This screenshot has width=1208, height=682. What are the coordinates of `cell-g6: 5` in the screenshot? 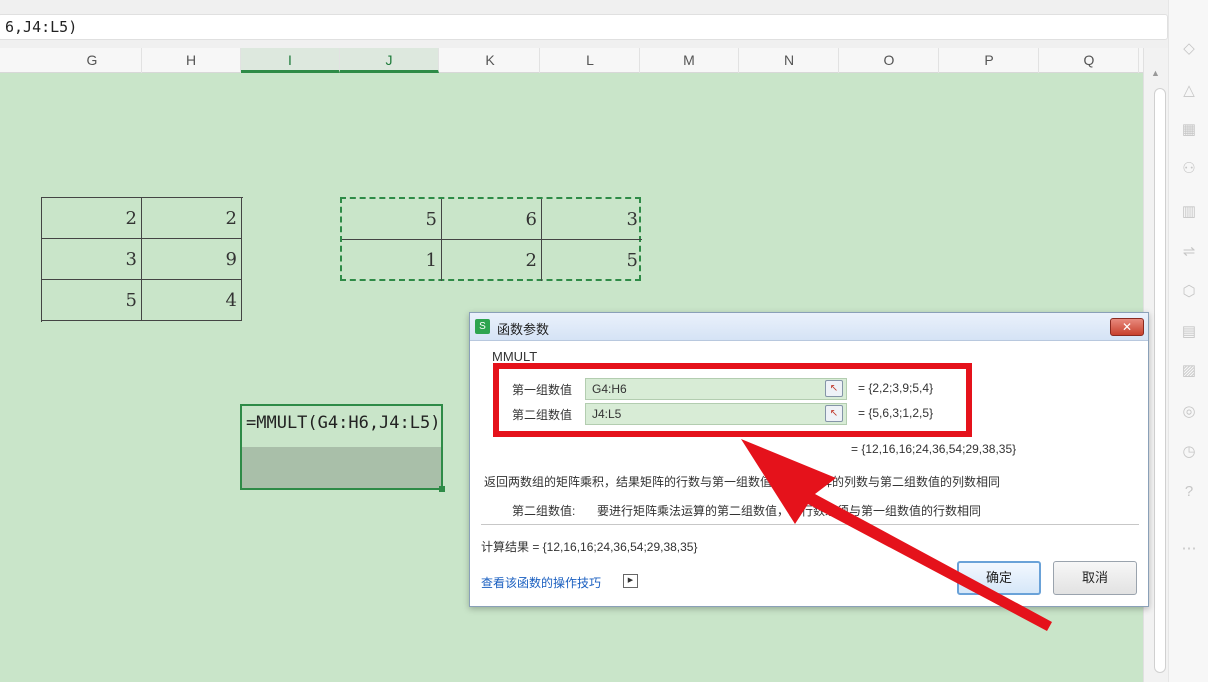 It's located at (92, 300).